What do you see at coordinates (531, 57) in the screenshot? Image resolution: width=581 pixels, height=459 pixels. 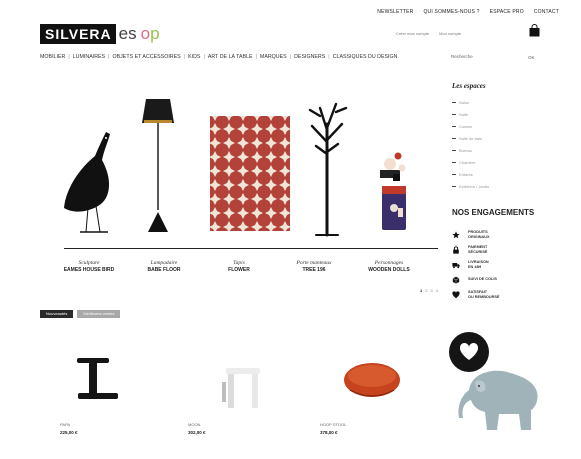 I see `search-ok-button: OK` at bounding box center [531, 57].